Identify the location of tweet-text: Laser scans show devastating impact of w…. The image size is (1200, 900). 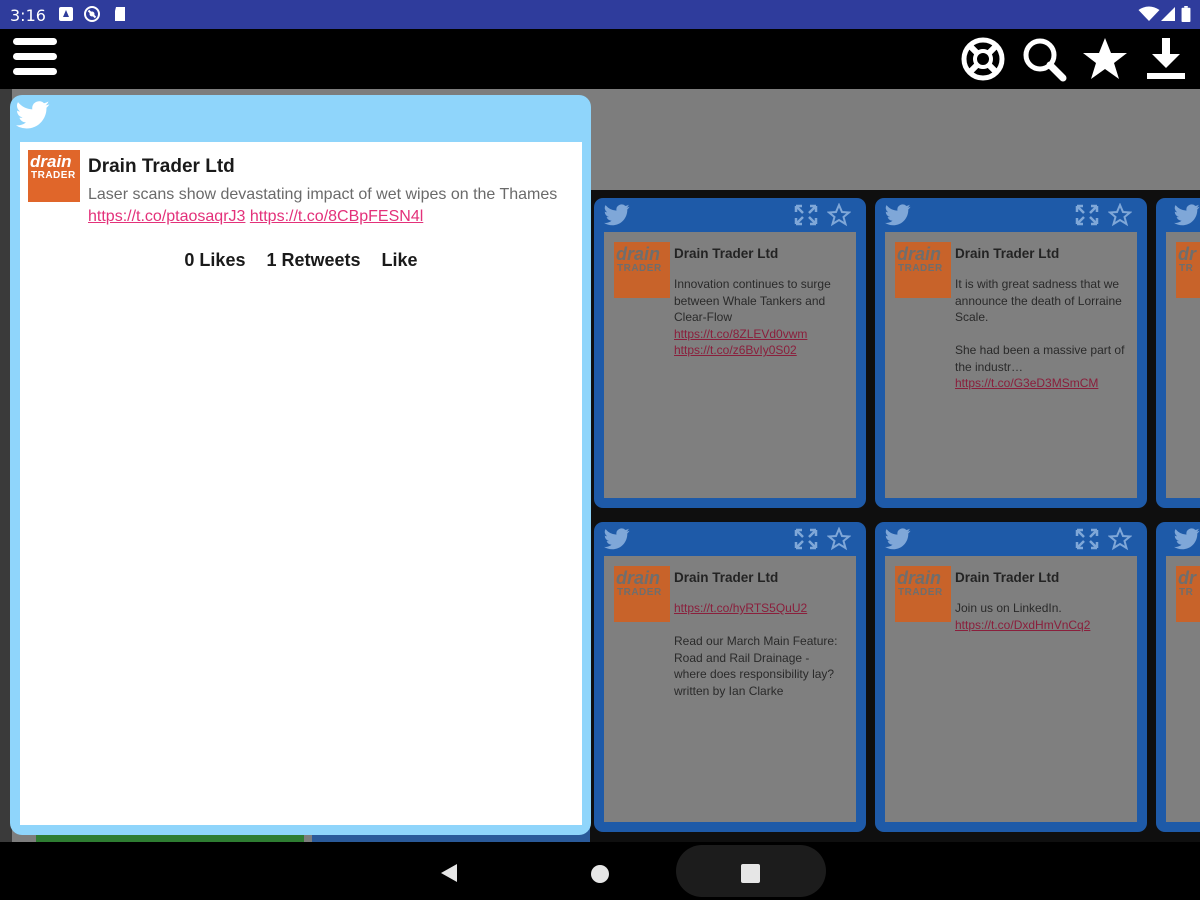
(333, 206).